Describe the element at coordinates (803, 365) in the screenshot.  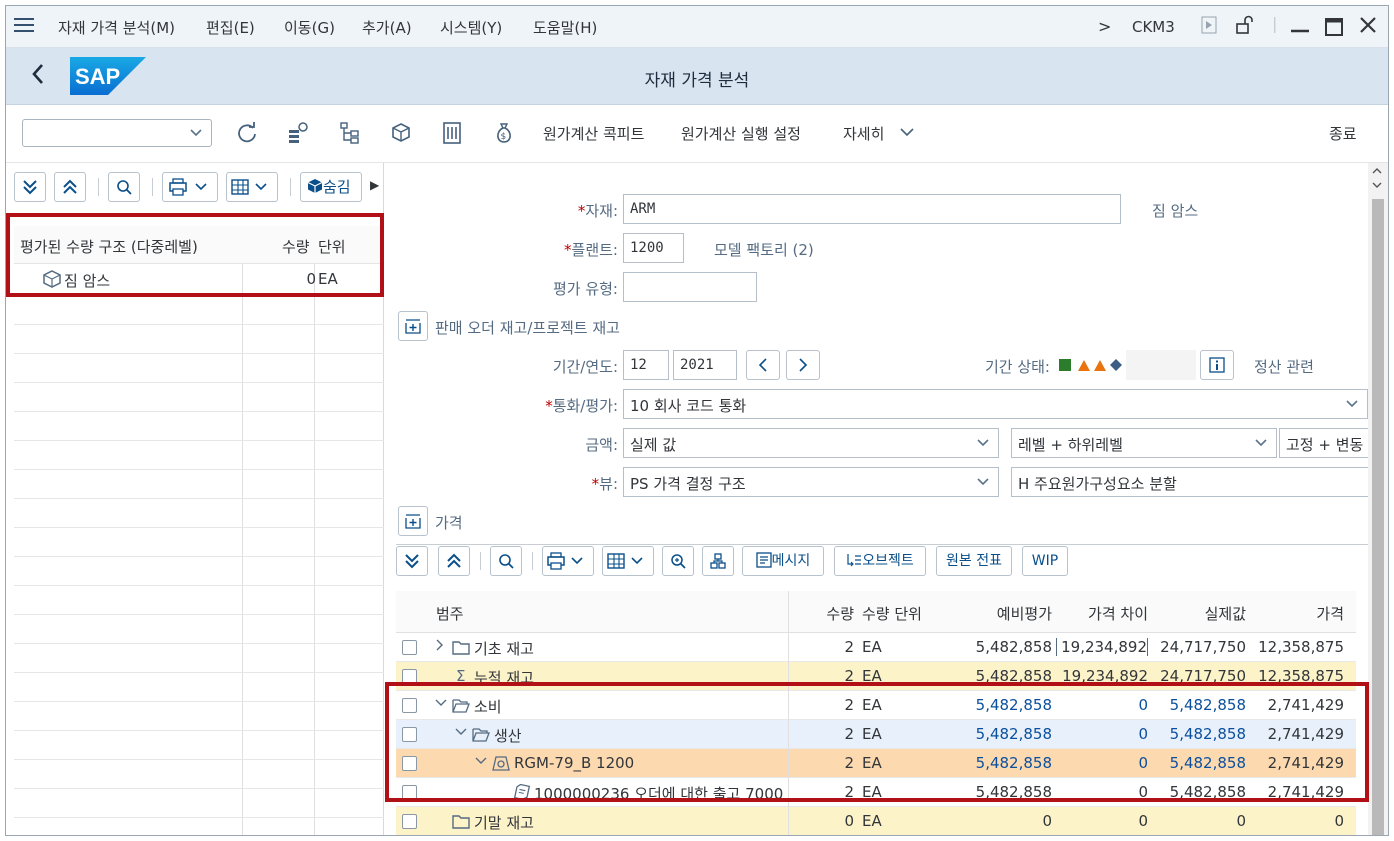
I see `next-period-icon` at that location.